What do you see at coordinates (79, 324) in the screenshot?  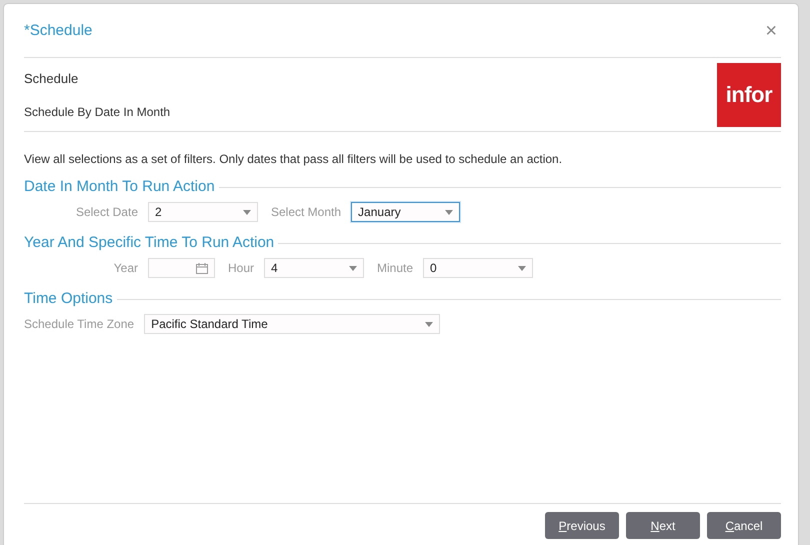 I see `field-label: Schedule Time Zone` at bounding box center [79, 324].